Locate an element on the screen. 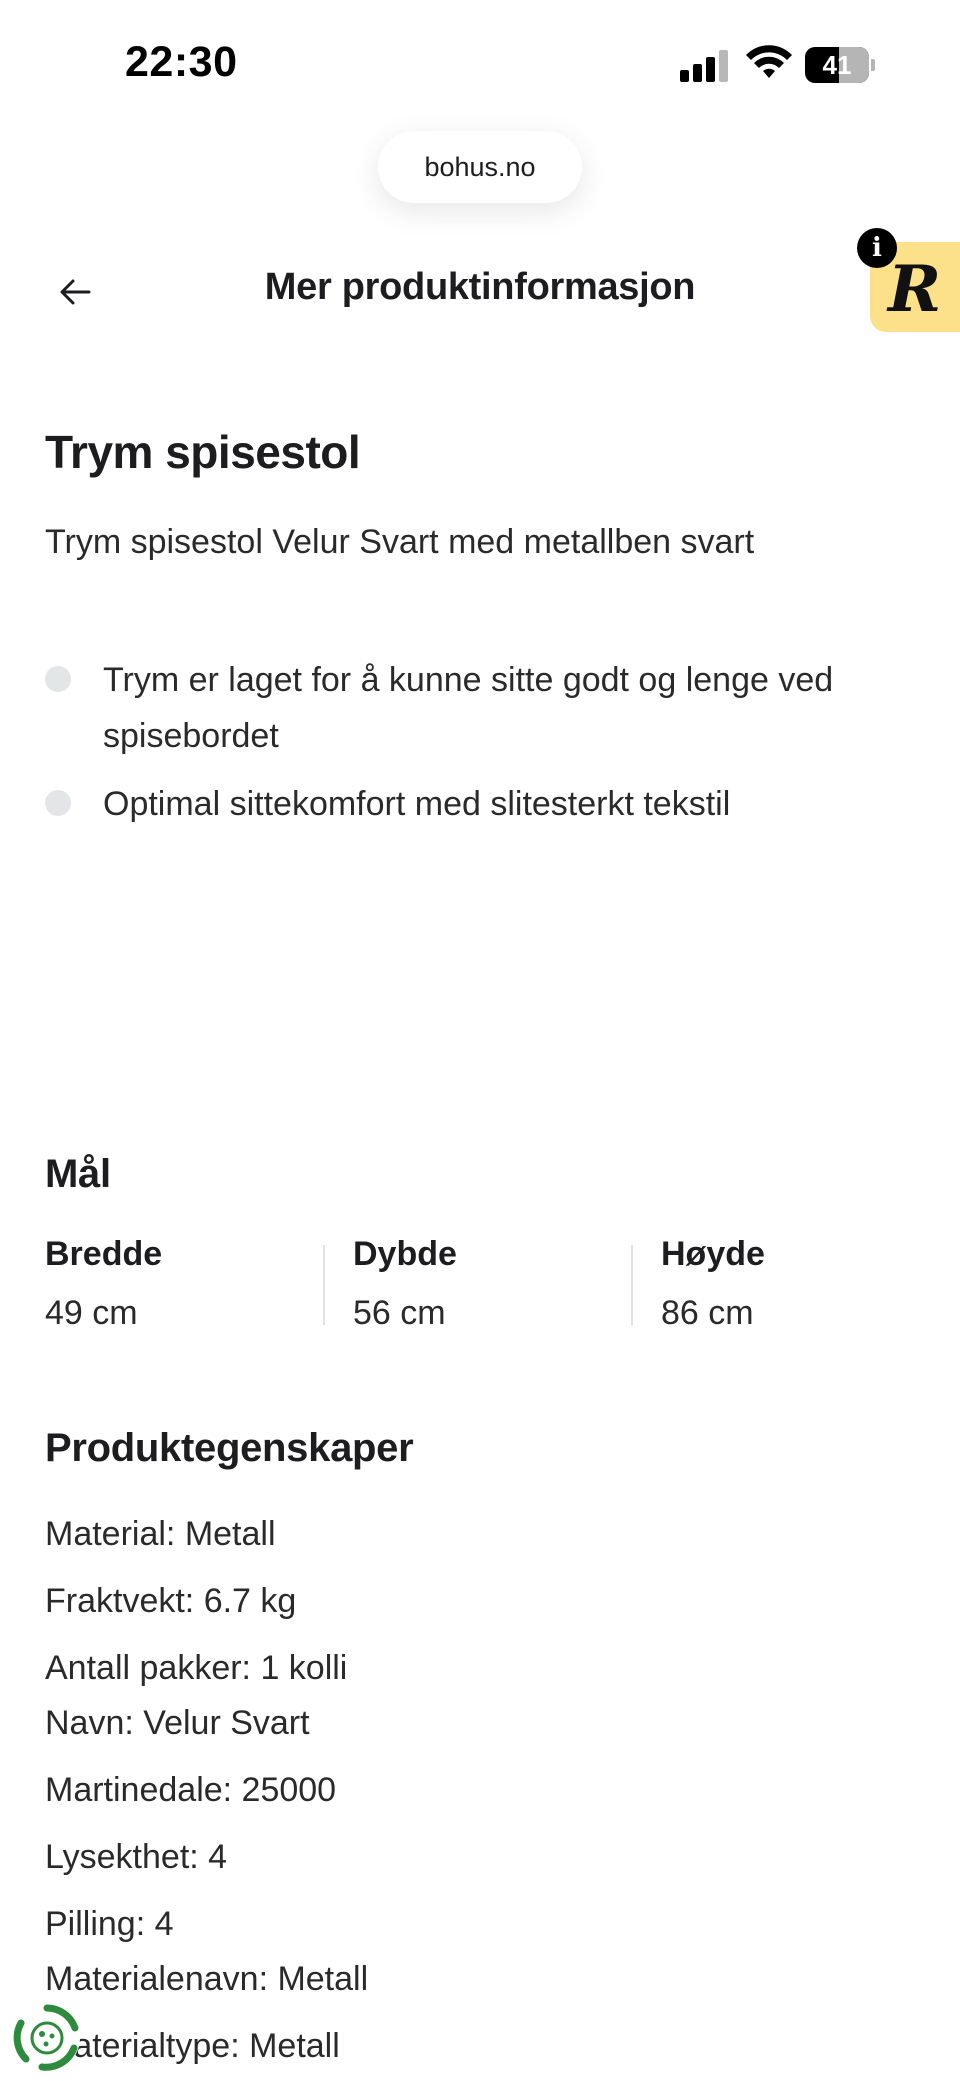  properties-title: Produktegenskaper is located at coordinates (229, 1448).